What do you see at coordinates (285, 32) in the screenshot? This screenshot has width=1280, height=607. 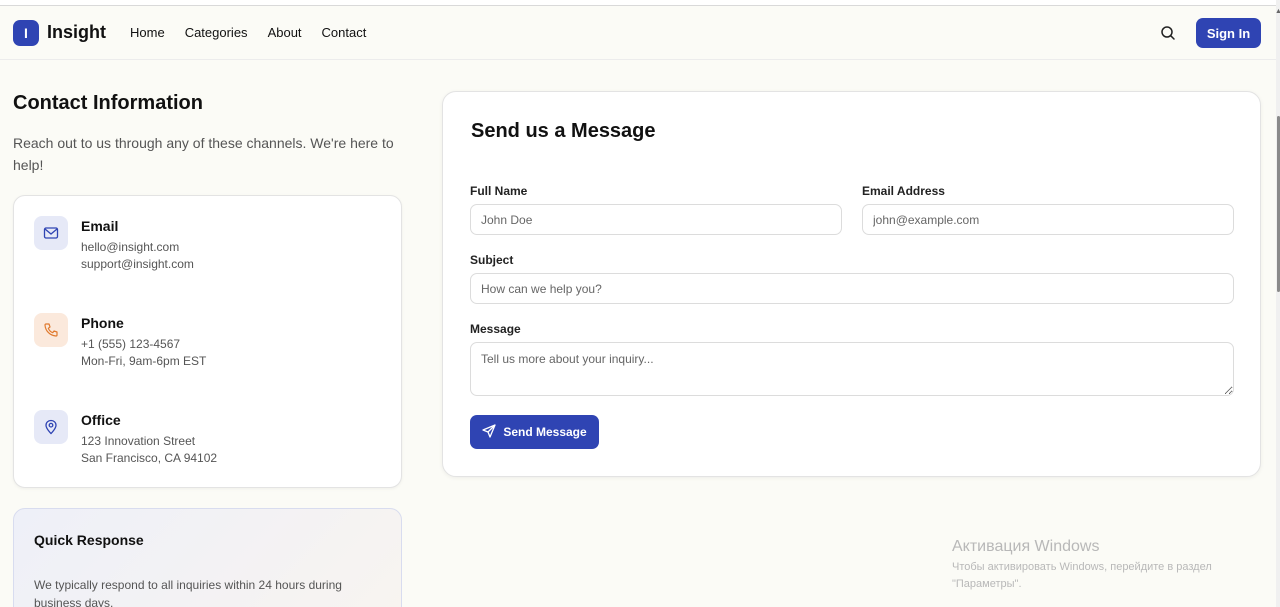 I see `nav-about: About` at bounding box center [285, 32].